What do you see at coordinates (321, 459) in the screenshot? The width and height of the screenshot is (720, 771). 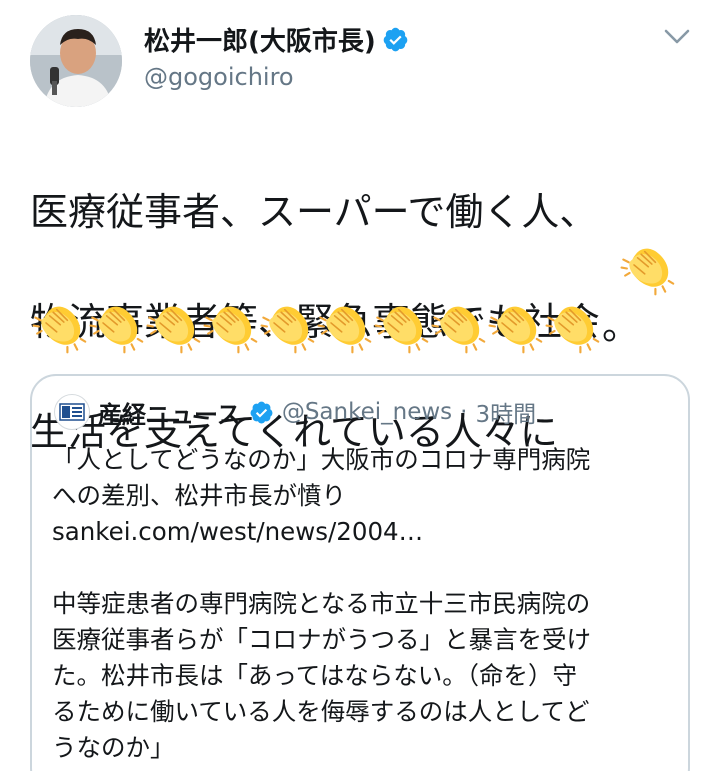 I see `quote-headline-line: 「人としてどうなのか」大阪市のコロナ専門病院` at bounding box center [321, 459].